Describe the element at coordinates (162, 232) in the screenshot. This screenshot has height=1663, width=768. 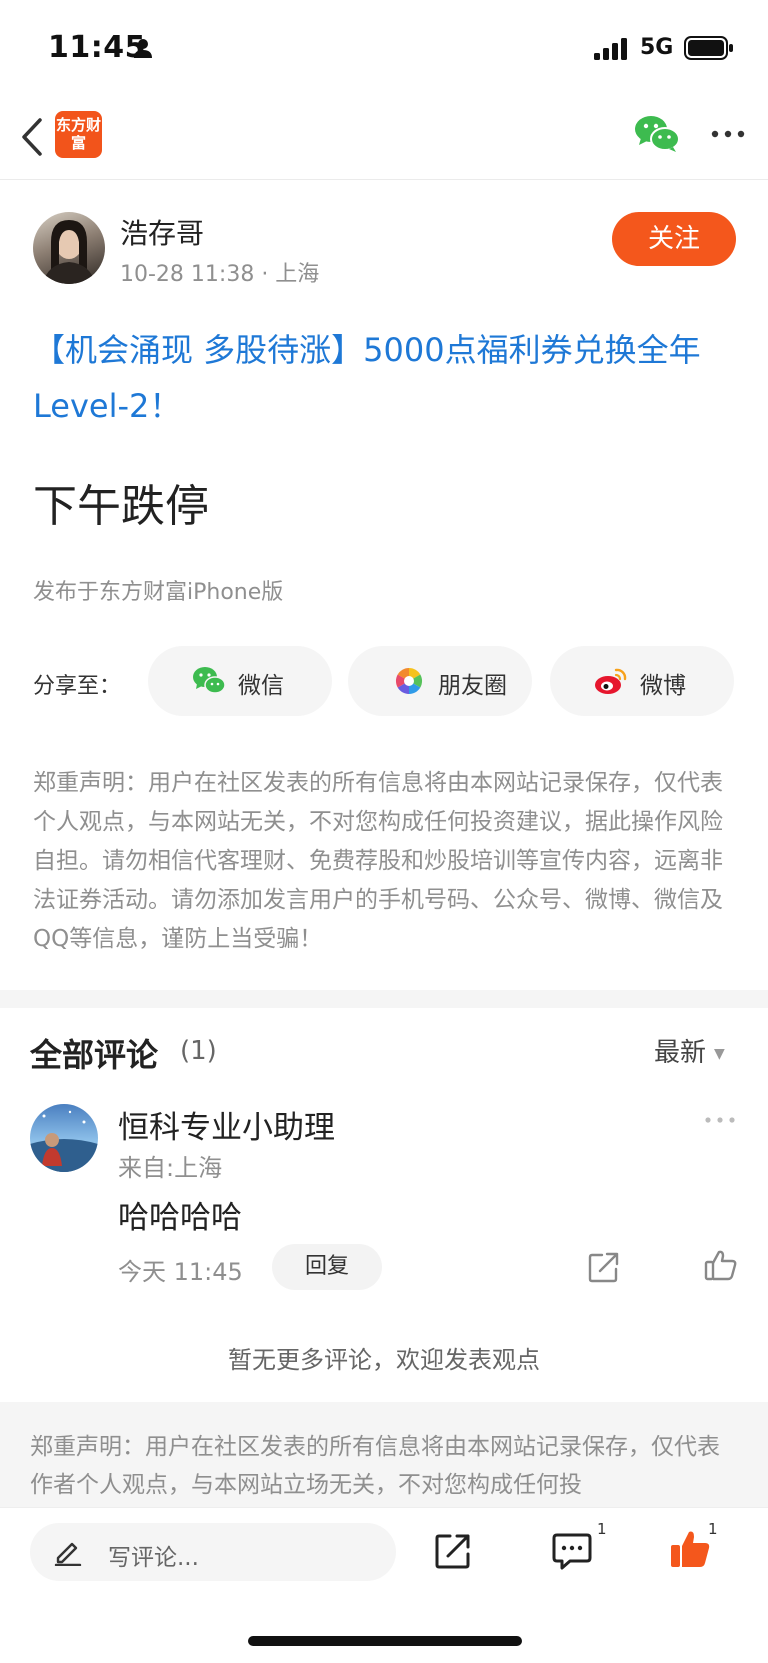
I see `author-name: 浩存哥` at that location.